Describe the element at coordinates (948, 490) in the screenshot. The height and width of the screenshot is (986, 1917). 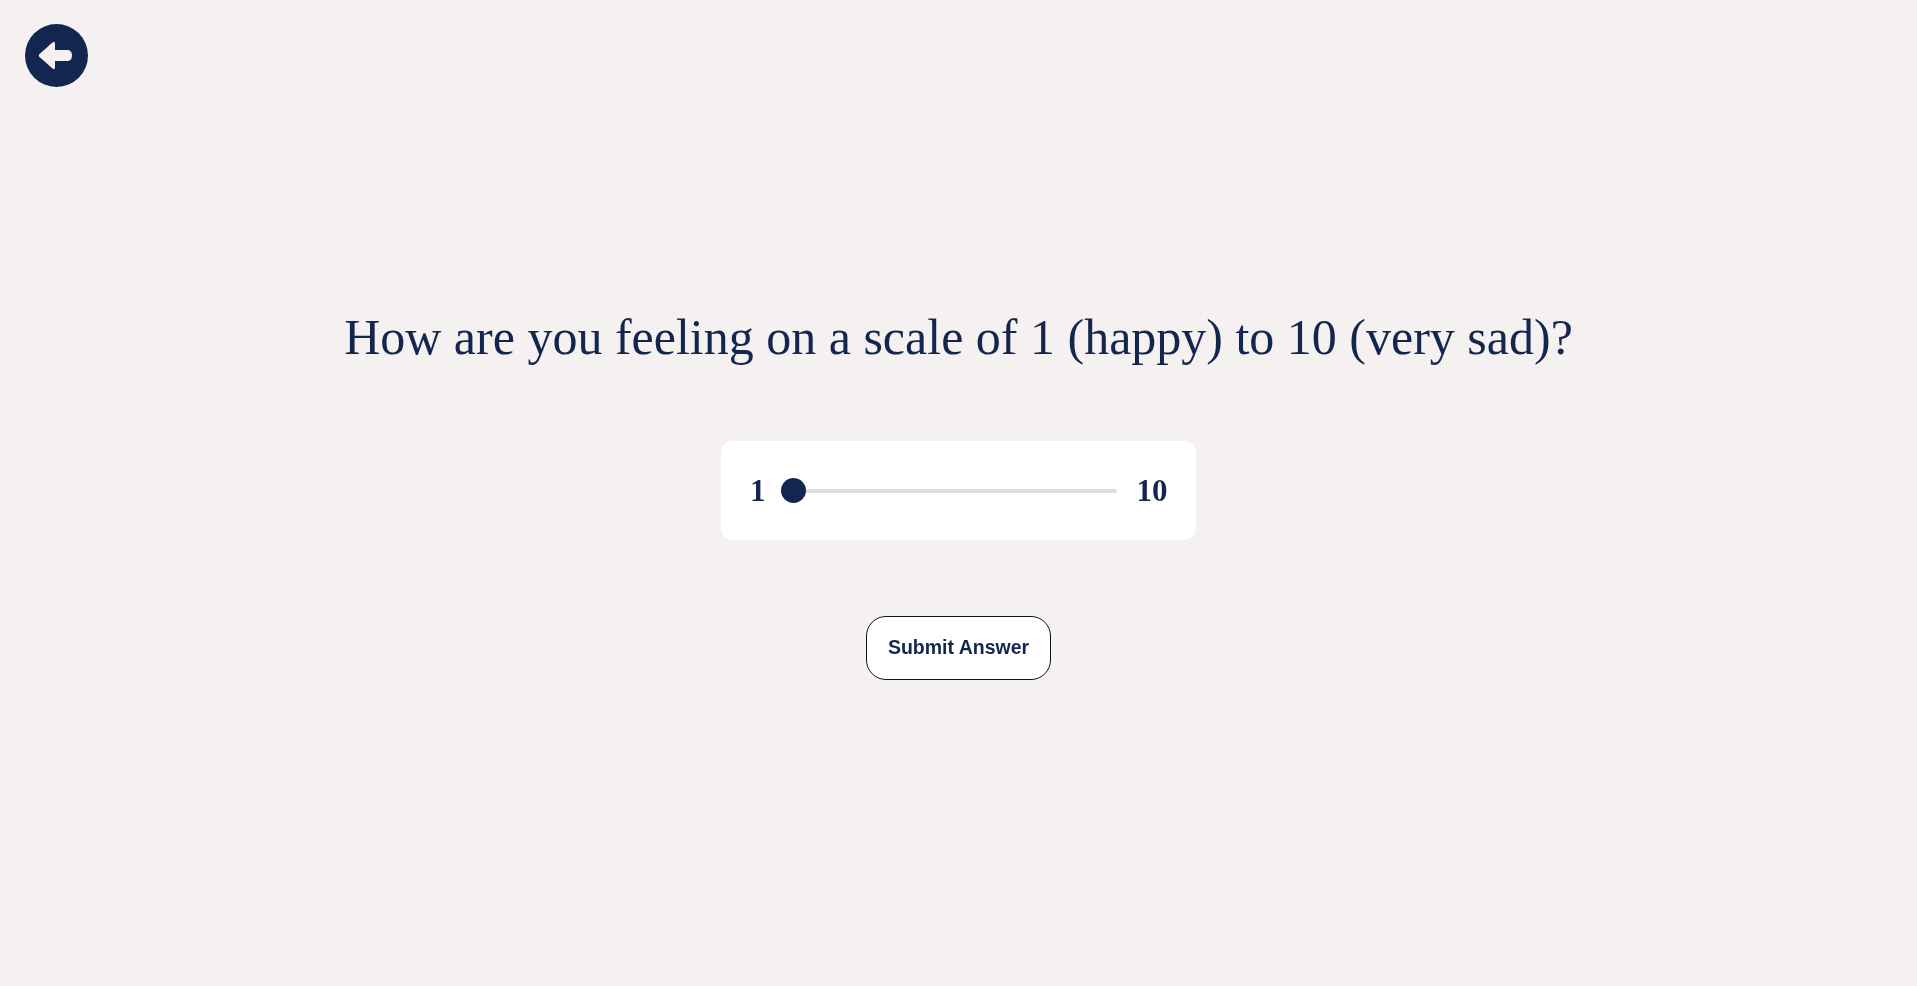
I see `slider-track` at that location.